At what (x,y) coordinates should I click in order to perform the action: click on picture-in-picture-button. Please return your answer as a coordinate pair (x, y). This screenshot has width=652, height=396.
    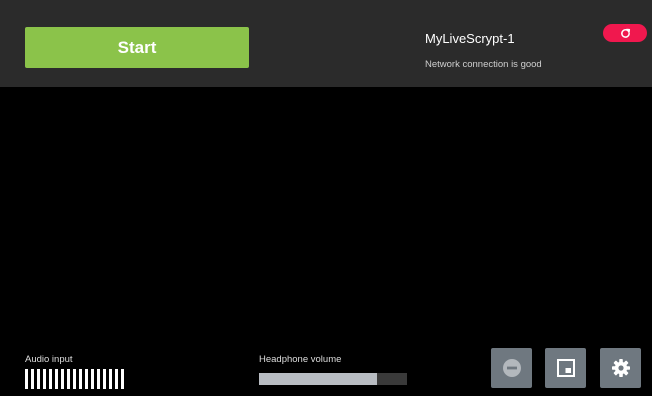
    Looking at the image, I should click on (565, 368).